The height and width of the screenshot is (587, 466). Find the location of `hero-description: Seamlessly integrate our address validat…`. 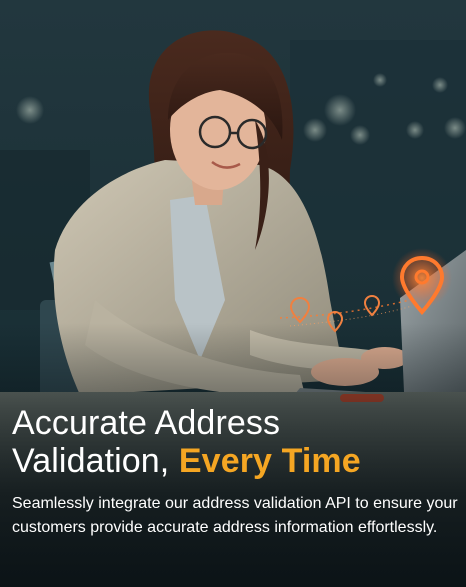

hero-description: Seamlessly integrate our address validat… is located at coordinates (235, 515).